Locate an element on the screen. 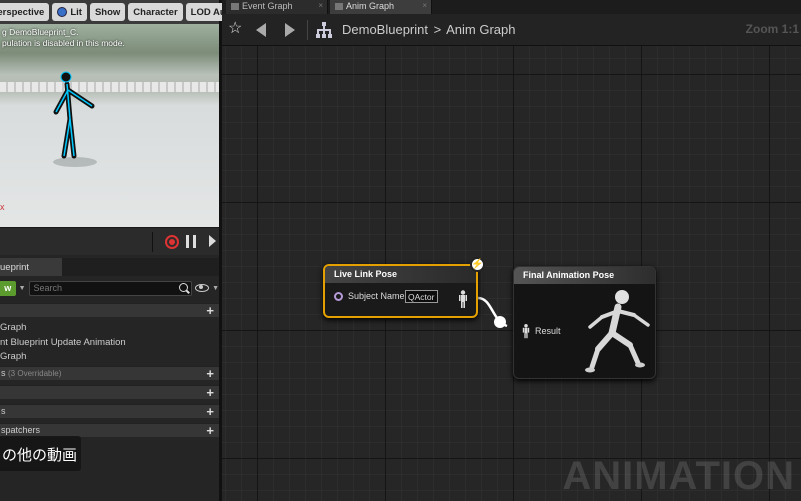 The width and height of the screenshot is (801, 501). tab-event-graph: Event Graph × is located at coordinates (277, 7).